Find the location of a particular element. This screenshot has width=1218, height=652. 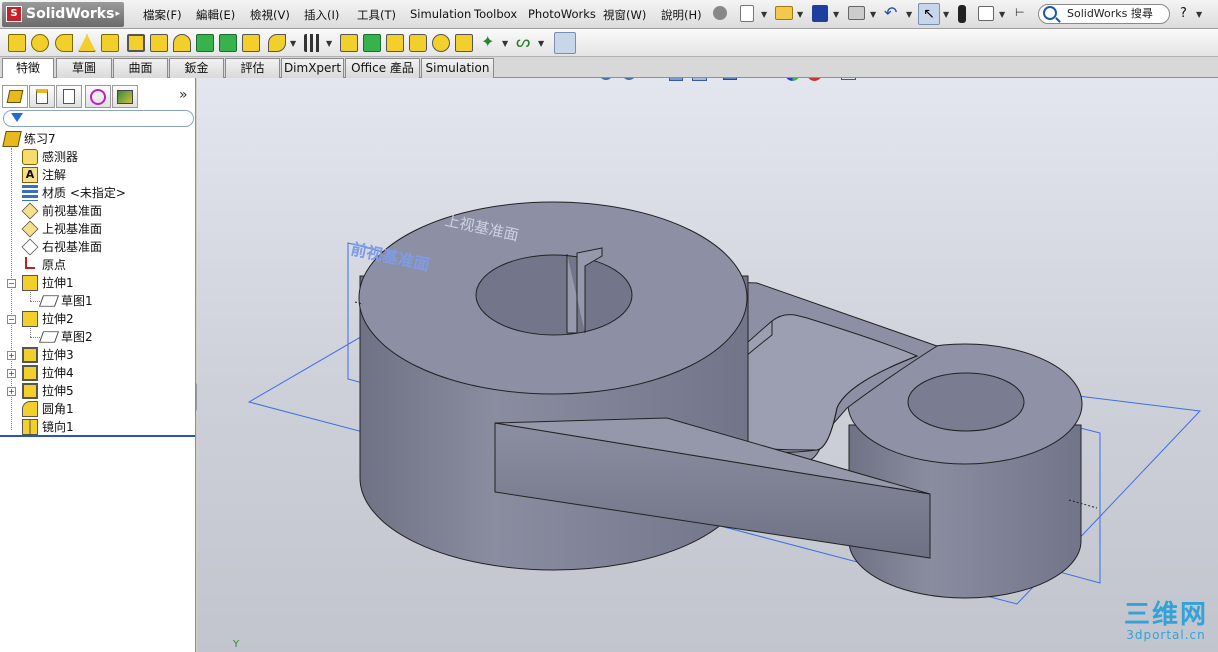

configuration-manager-icon is located at coordinates (69, 96).